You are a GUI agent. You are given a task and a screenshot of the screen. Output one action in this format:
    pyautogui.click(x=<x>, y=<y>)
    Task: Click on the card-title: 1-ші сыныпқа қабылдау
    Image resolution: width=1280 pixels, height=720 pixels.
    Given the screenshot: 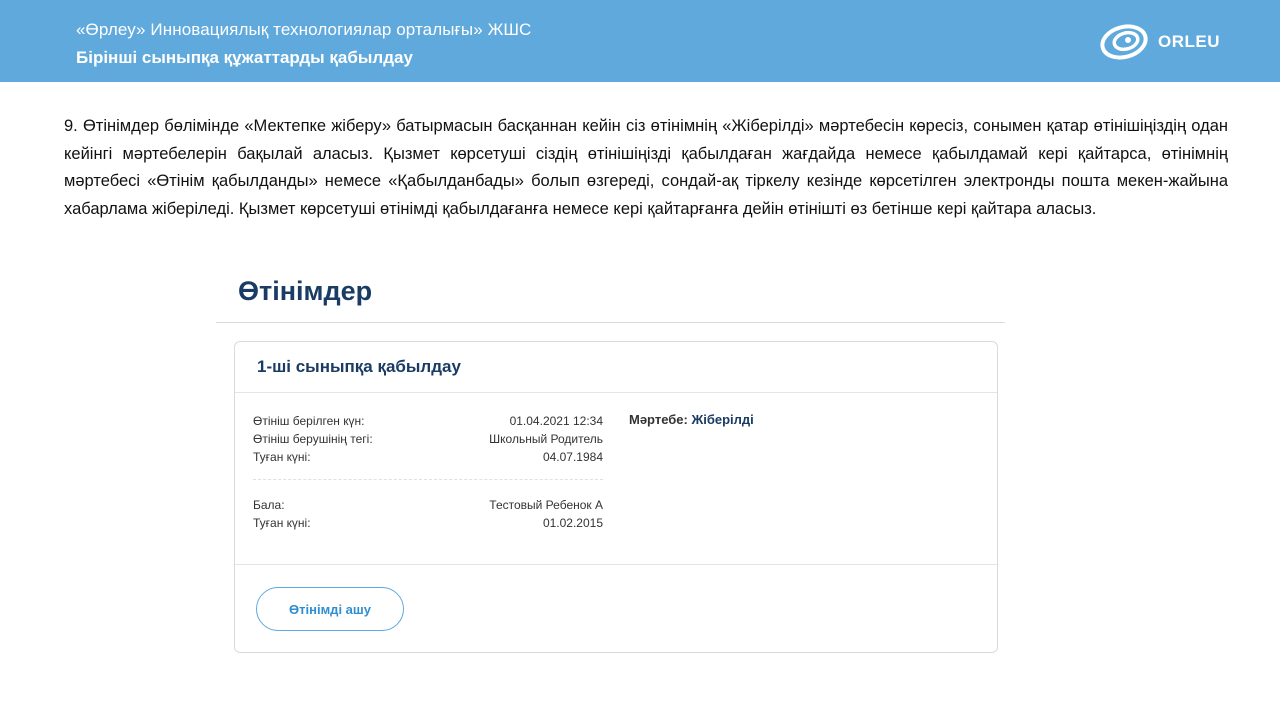 What is the action you would take?
    pyautogui.click(x=359, y=366)
    